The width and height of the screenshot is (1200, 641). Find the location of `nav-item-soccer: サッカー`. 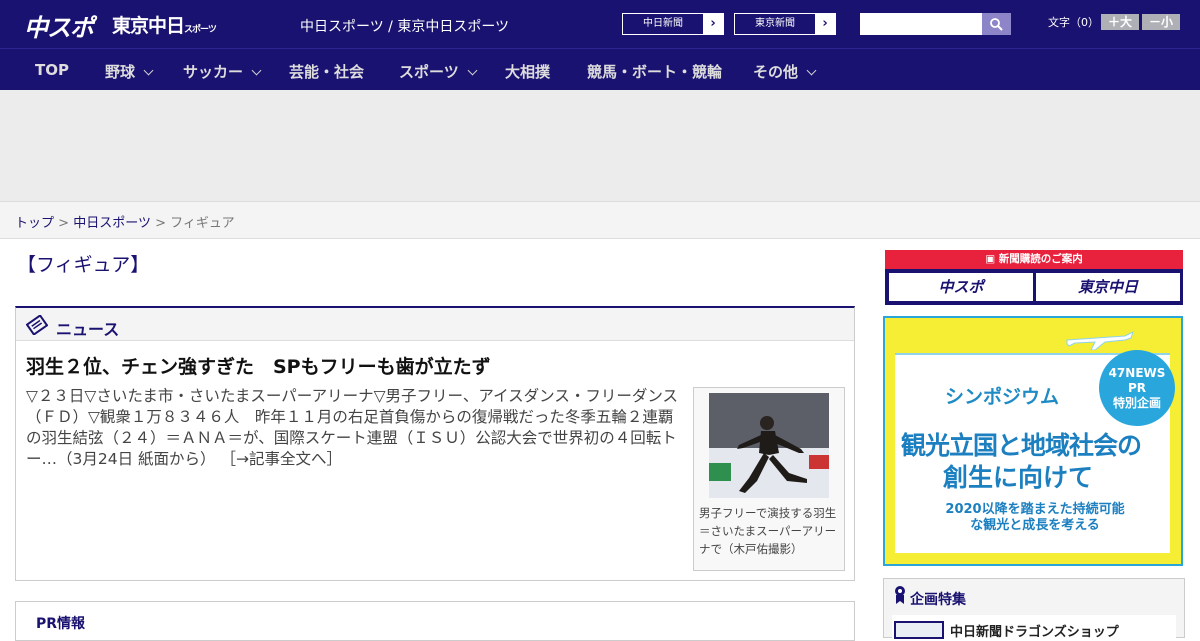

nav-item-soccer: サッカー is located at coordinates (222, 71).